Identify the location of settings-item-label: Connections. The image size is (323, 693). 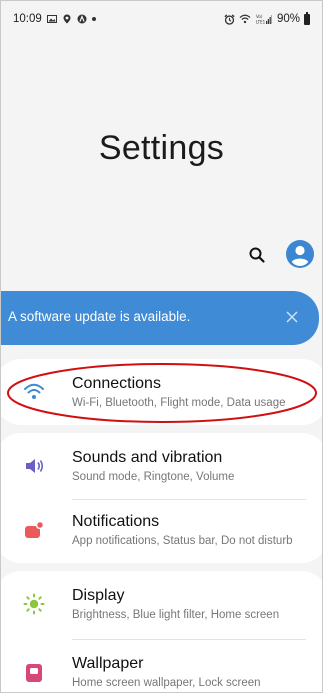
(116, 383).